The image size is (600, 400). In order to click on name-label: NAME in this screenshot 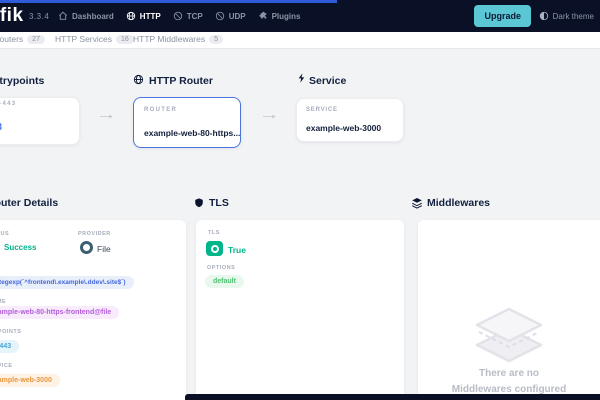, I will do `click(3, 302)`.